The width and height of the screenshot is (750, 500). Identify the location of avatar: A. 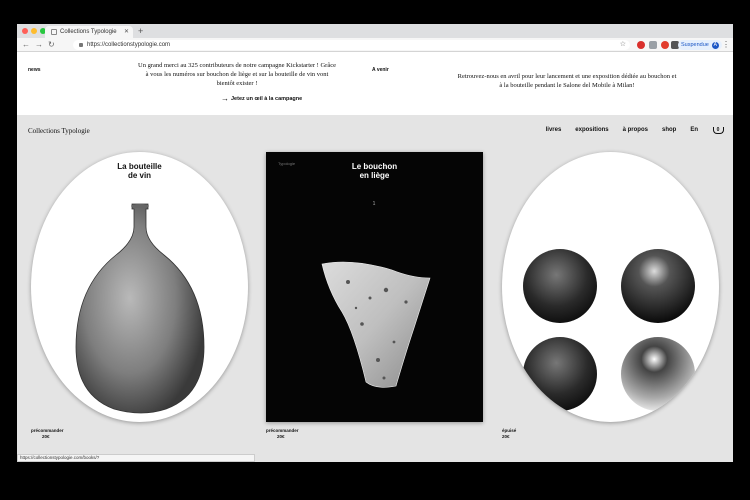
(715, 45).